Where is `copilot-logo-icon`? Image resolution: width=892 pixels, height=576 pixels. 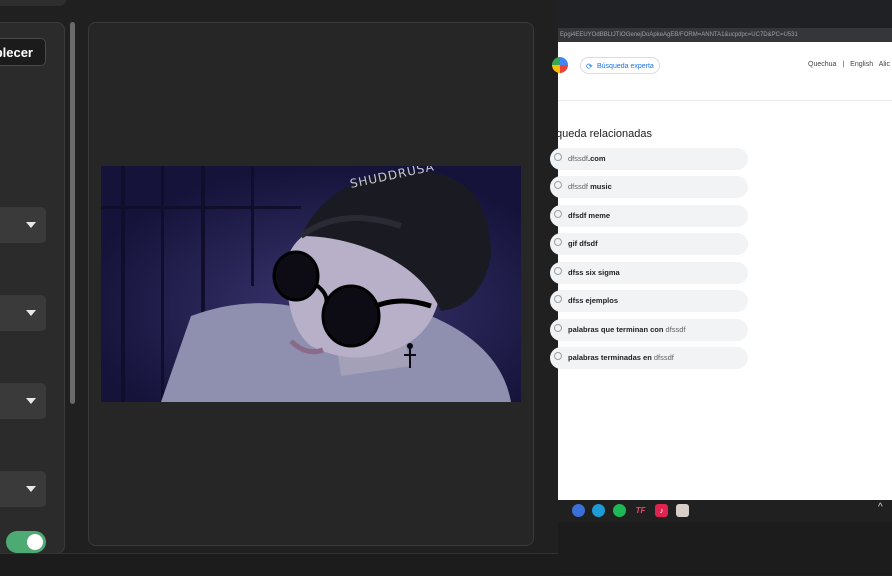 copilot-logo-icon is located at coordinates (560, 65).